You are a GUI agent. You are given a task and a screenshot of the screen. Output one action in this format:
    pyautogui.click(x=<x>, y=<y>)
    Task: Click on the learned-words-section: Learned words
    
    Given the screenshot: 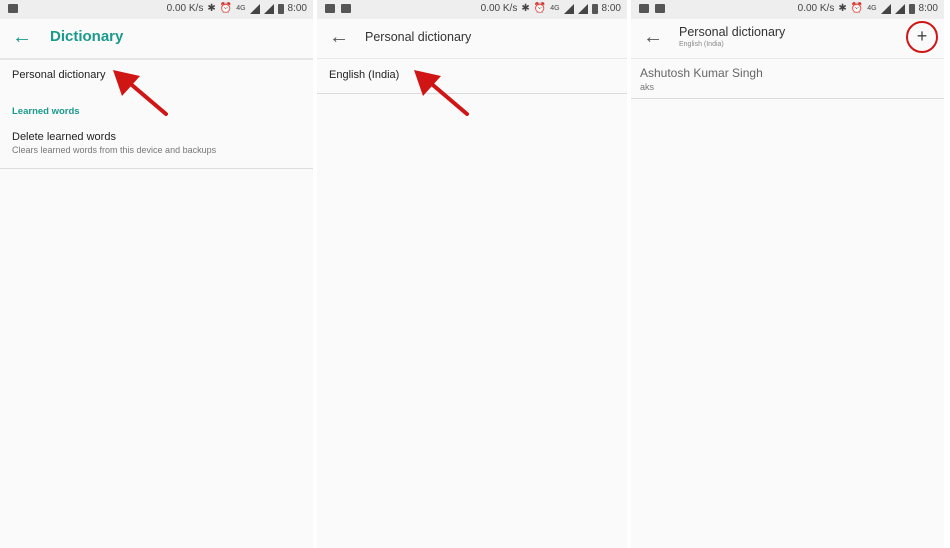 What is the action you would take?
    pyautogui.click(x=156, y=111)
    